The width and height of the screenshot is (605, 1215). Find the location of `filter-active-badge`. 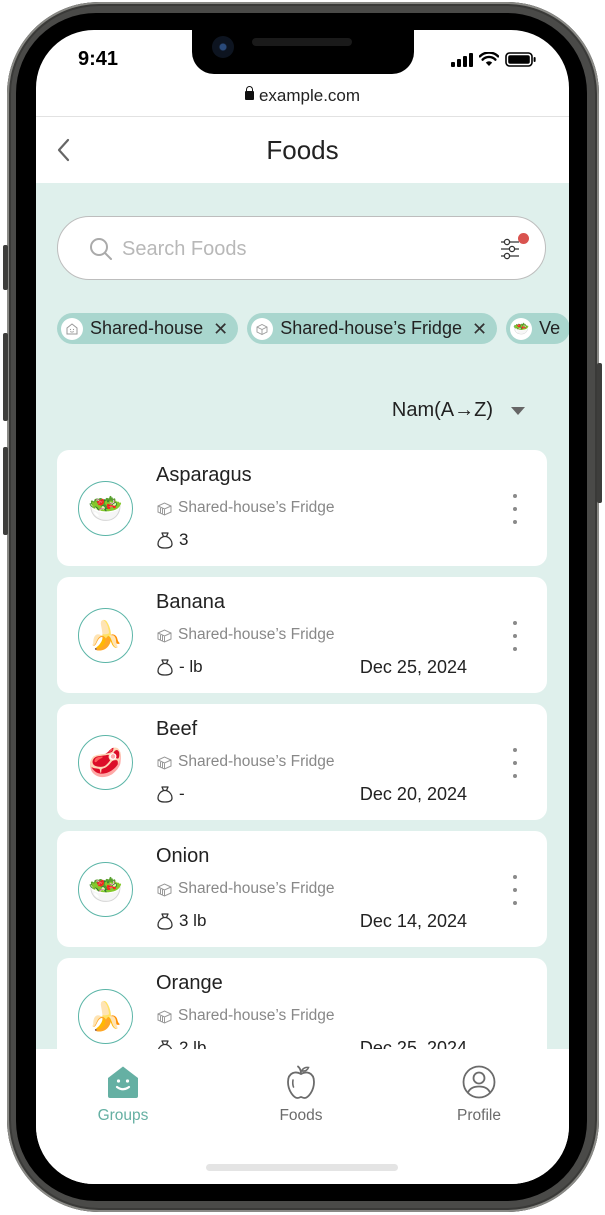

filter-active-badge is located at coordinates (523, 238).